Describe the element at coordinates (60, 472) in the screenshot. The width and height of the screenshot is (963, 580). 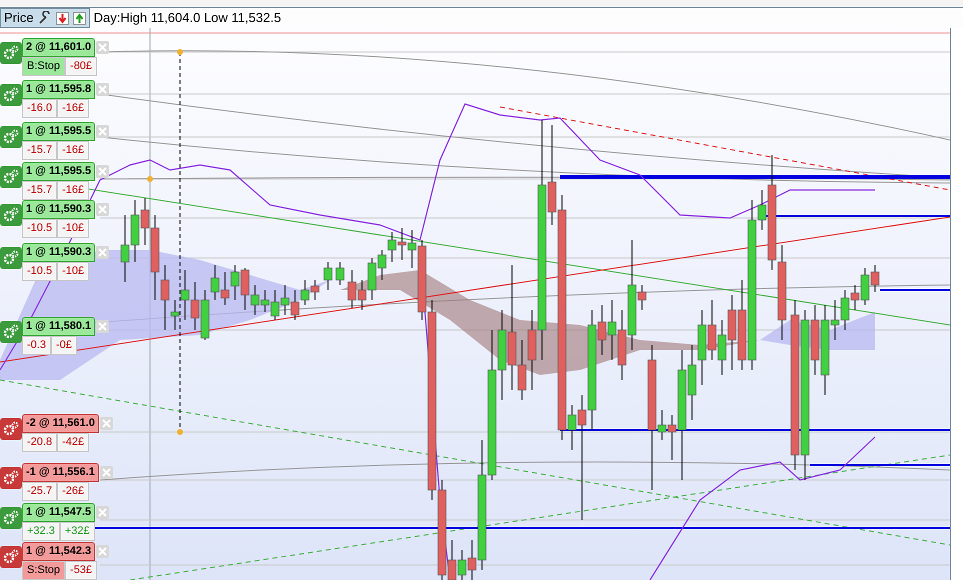
I see `order-label: -1 @ 11,556.1` at that location.